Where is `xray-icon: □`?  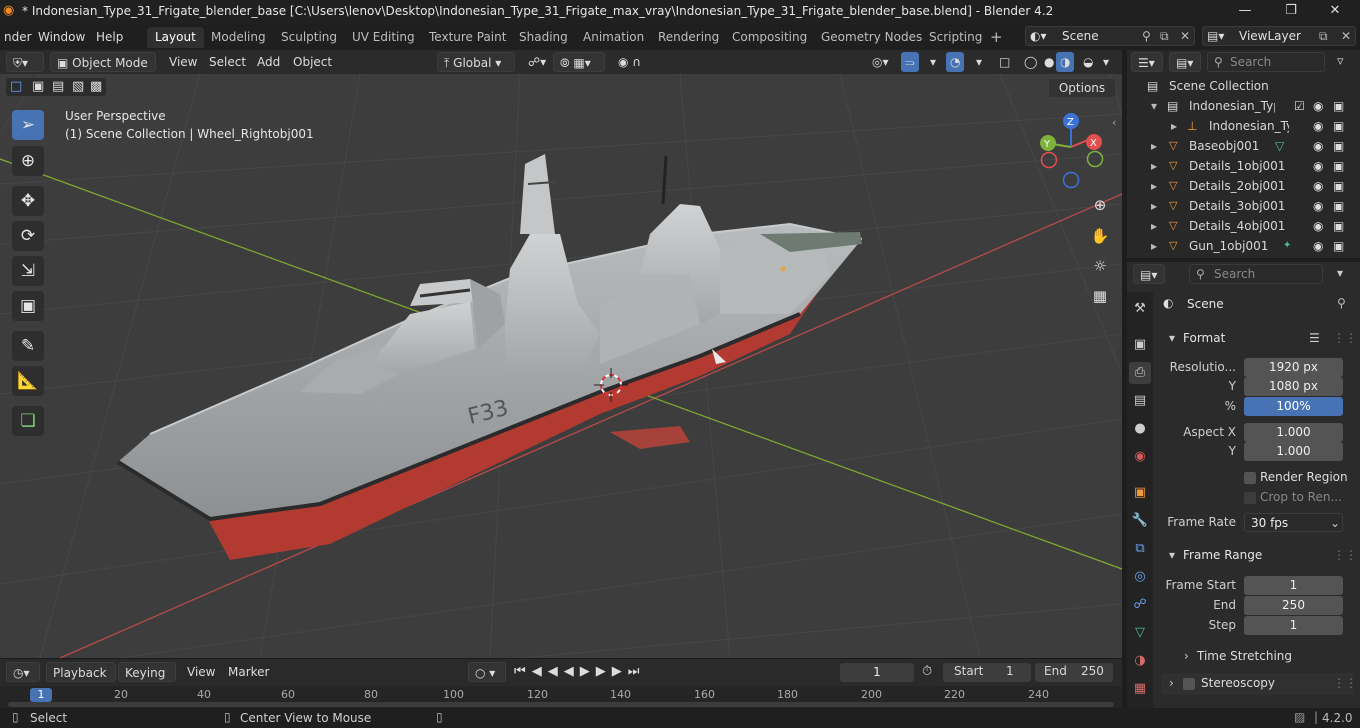
xray-icon: □ is located at coordinates (1004, 62).